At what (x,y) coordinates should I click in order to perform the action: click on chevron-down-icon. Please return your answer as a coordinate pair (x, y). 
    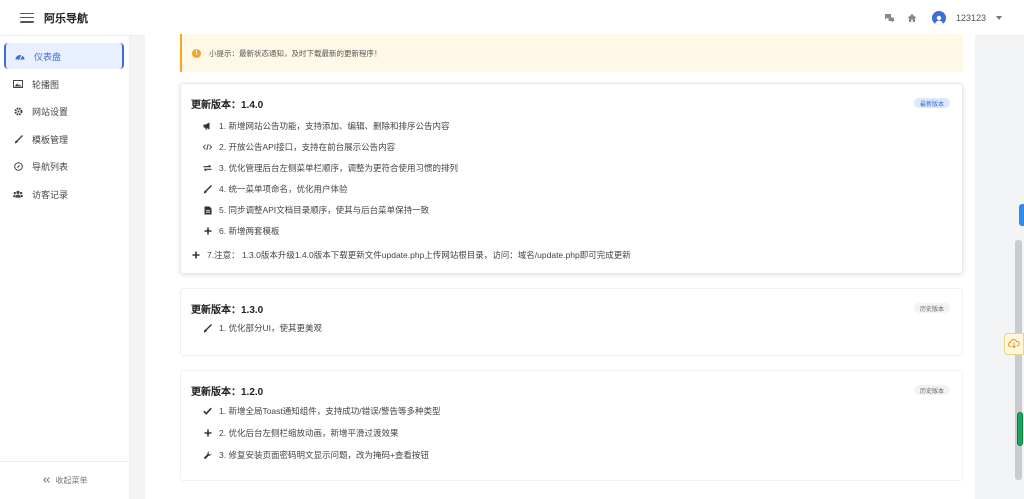
    Looking at the image, I should click on (999, 18).